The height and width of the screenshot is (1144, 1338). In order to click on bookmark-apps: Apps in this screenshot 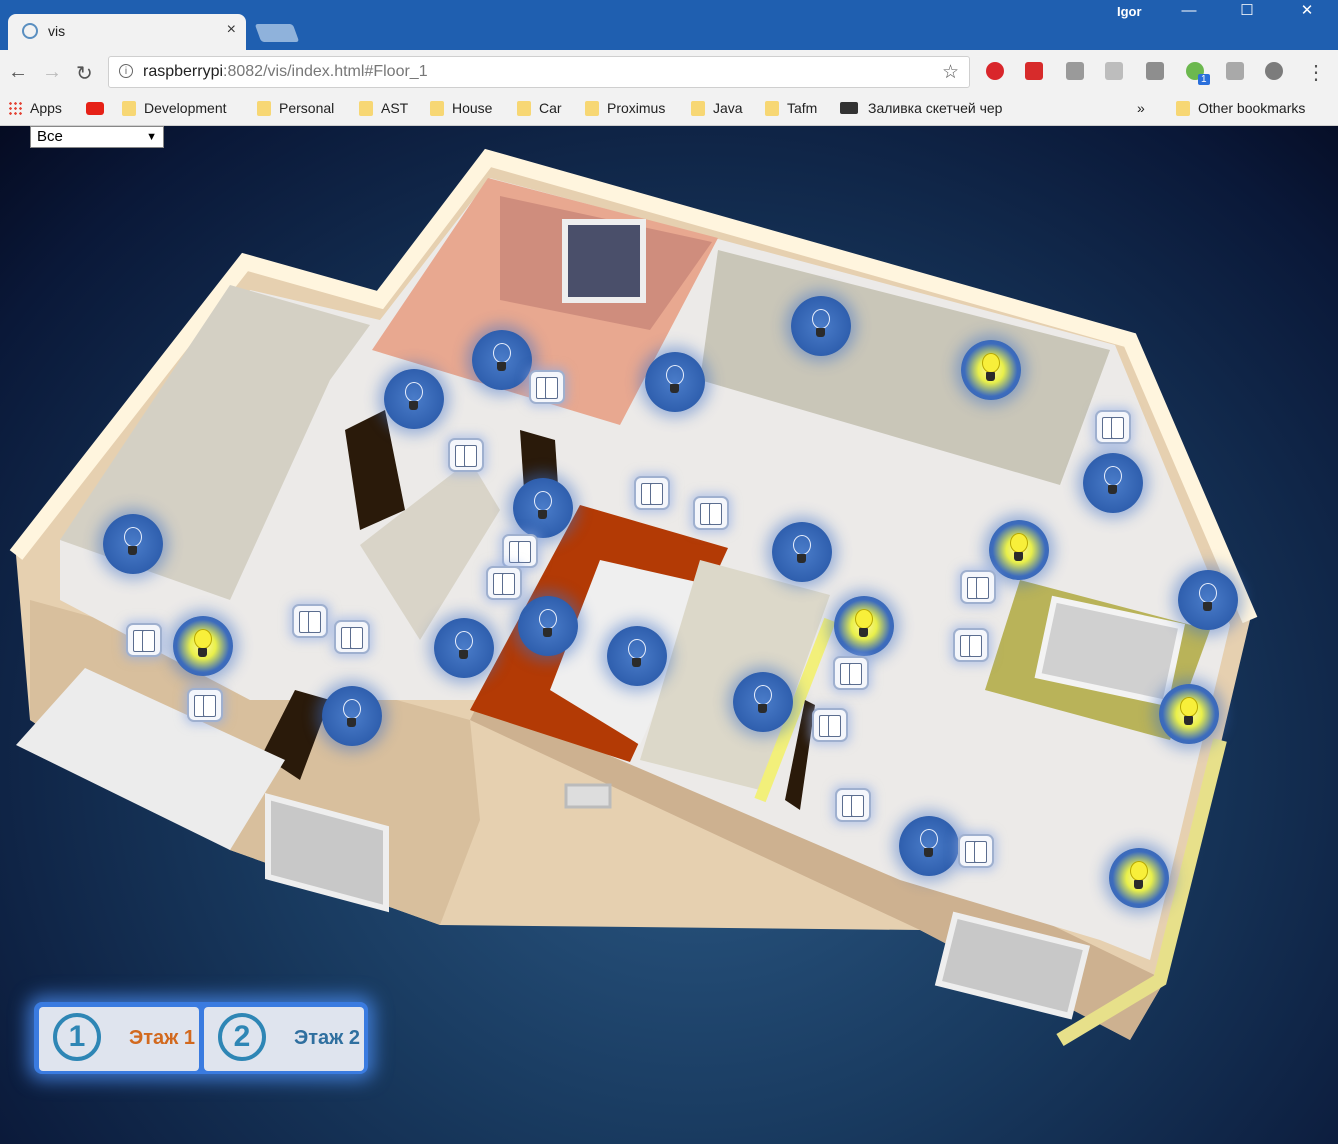, I will do `click(35, 108)`.